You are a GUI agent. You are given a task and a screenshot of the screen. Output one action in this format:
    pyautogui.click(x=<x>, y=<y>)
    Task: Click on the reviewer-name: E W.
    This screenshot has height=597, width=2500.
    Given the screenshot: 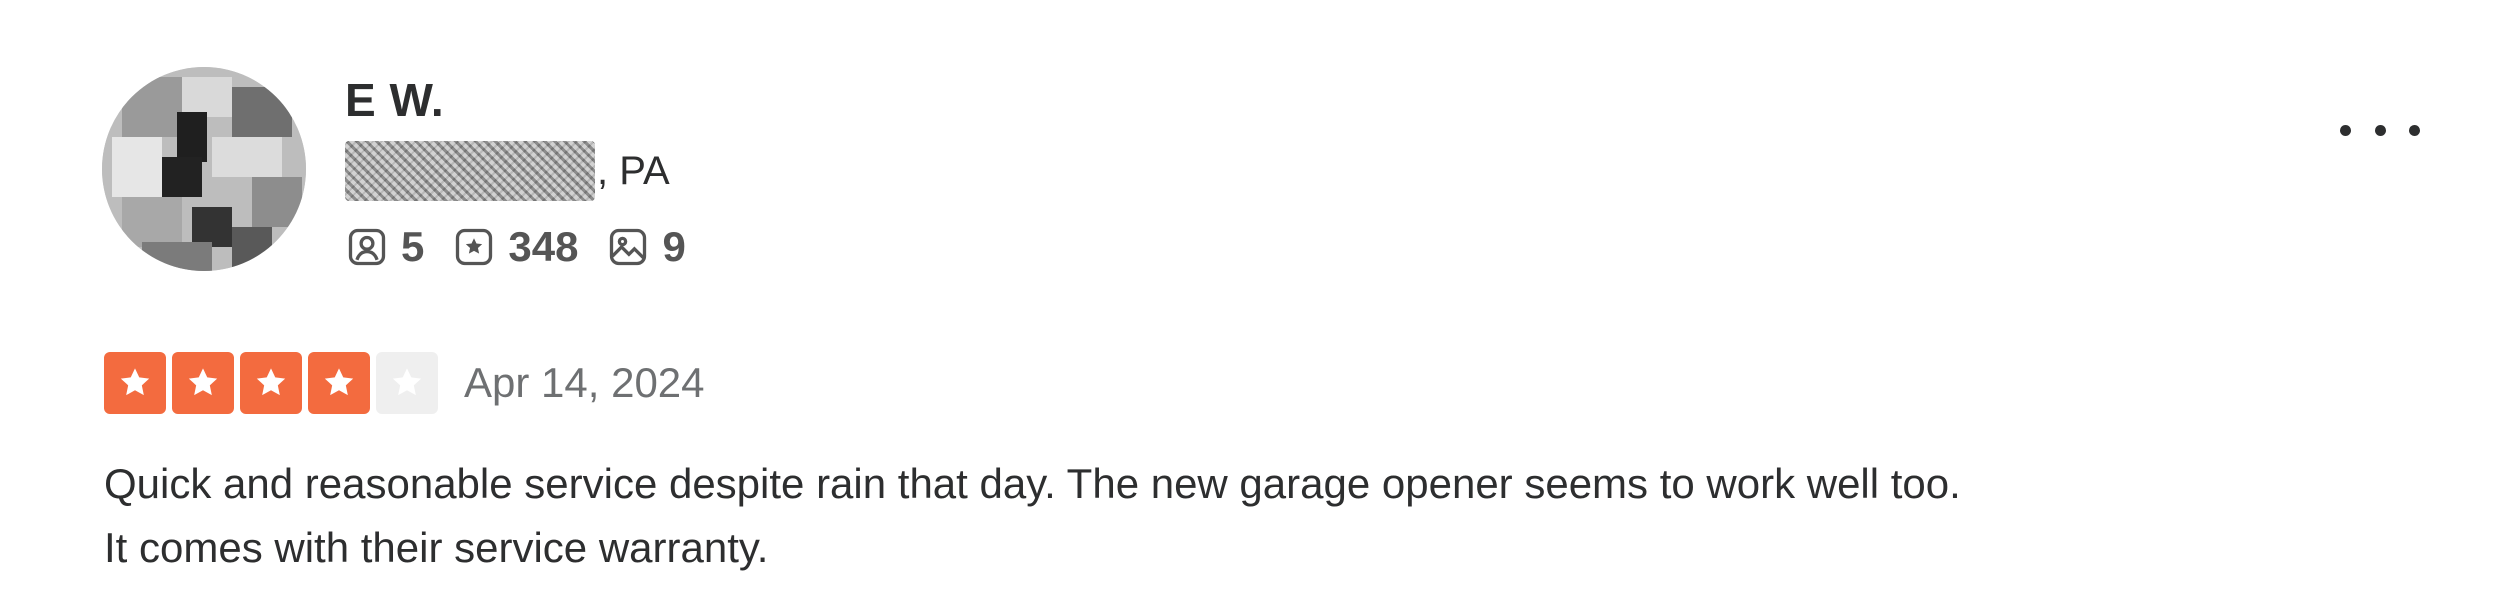 What is the action you would take?
    pyautogui.click(x=394, y=100)
    